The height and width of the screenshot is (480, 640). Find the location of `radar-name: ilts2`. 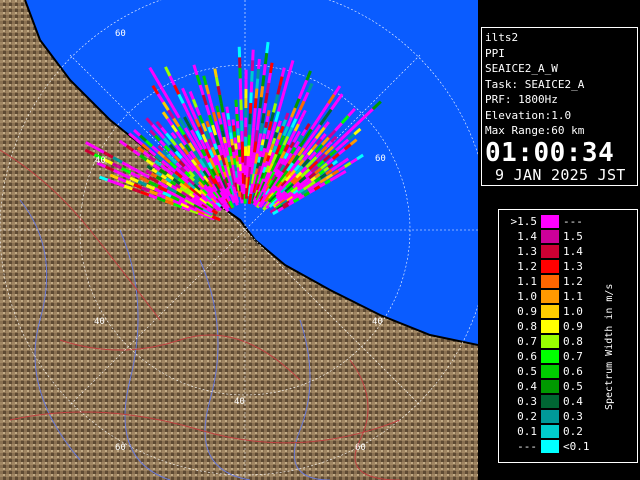

radar-name: ilts2 is located at coordinates (502, 37).